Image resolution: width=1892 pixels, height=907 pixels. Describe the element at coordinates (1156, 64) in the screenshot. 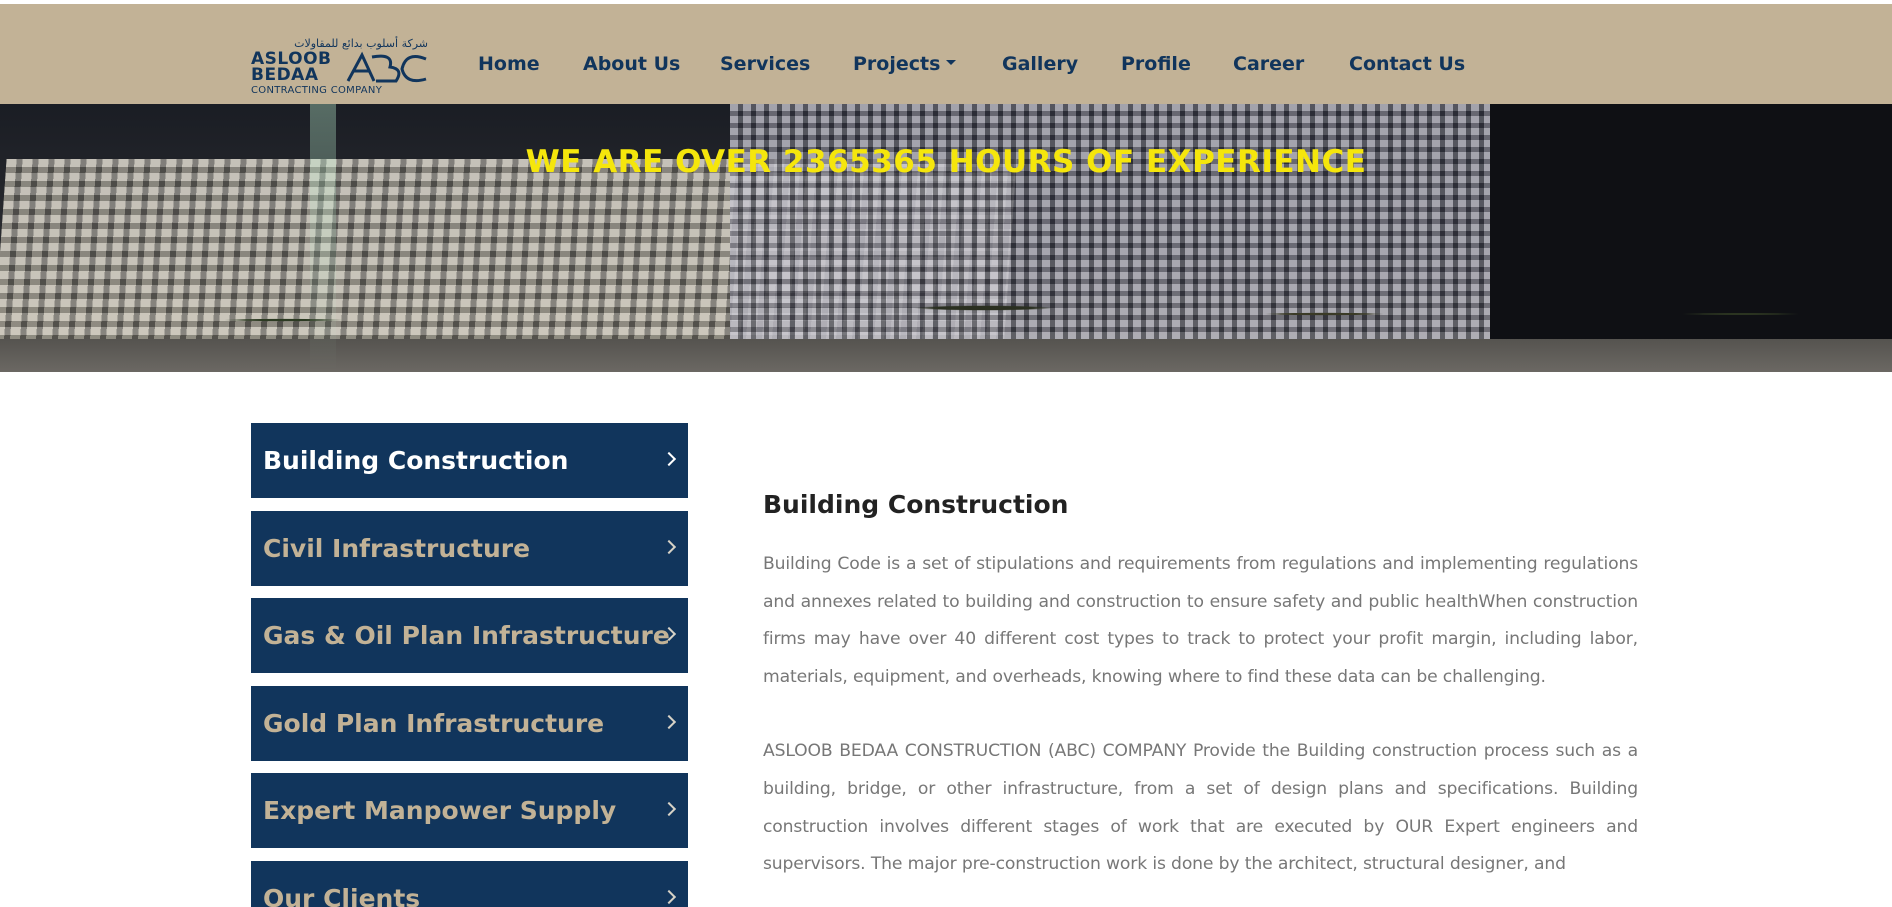

I see `nav-profile: Profile` at that location.